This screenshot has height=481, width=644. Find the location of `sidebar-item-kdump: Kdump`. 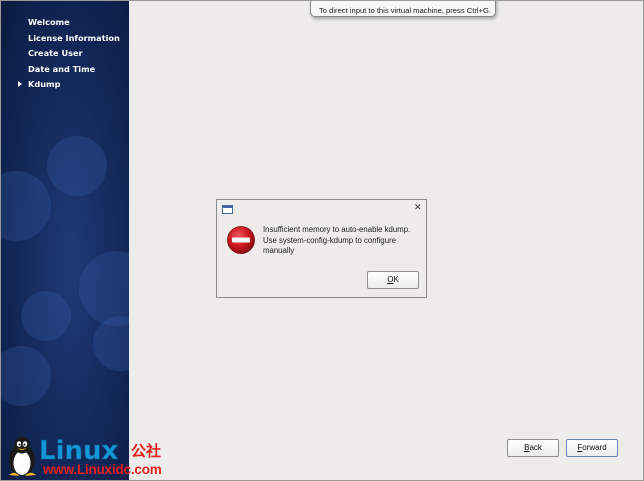

sidebar-item-kdump: Kdump is located at coordinates (65, 85).